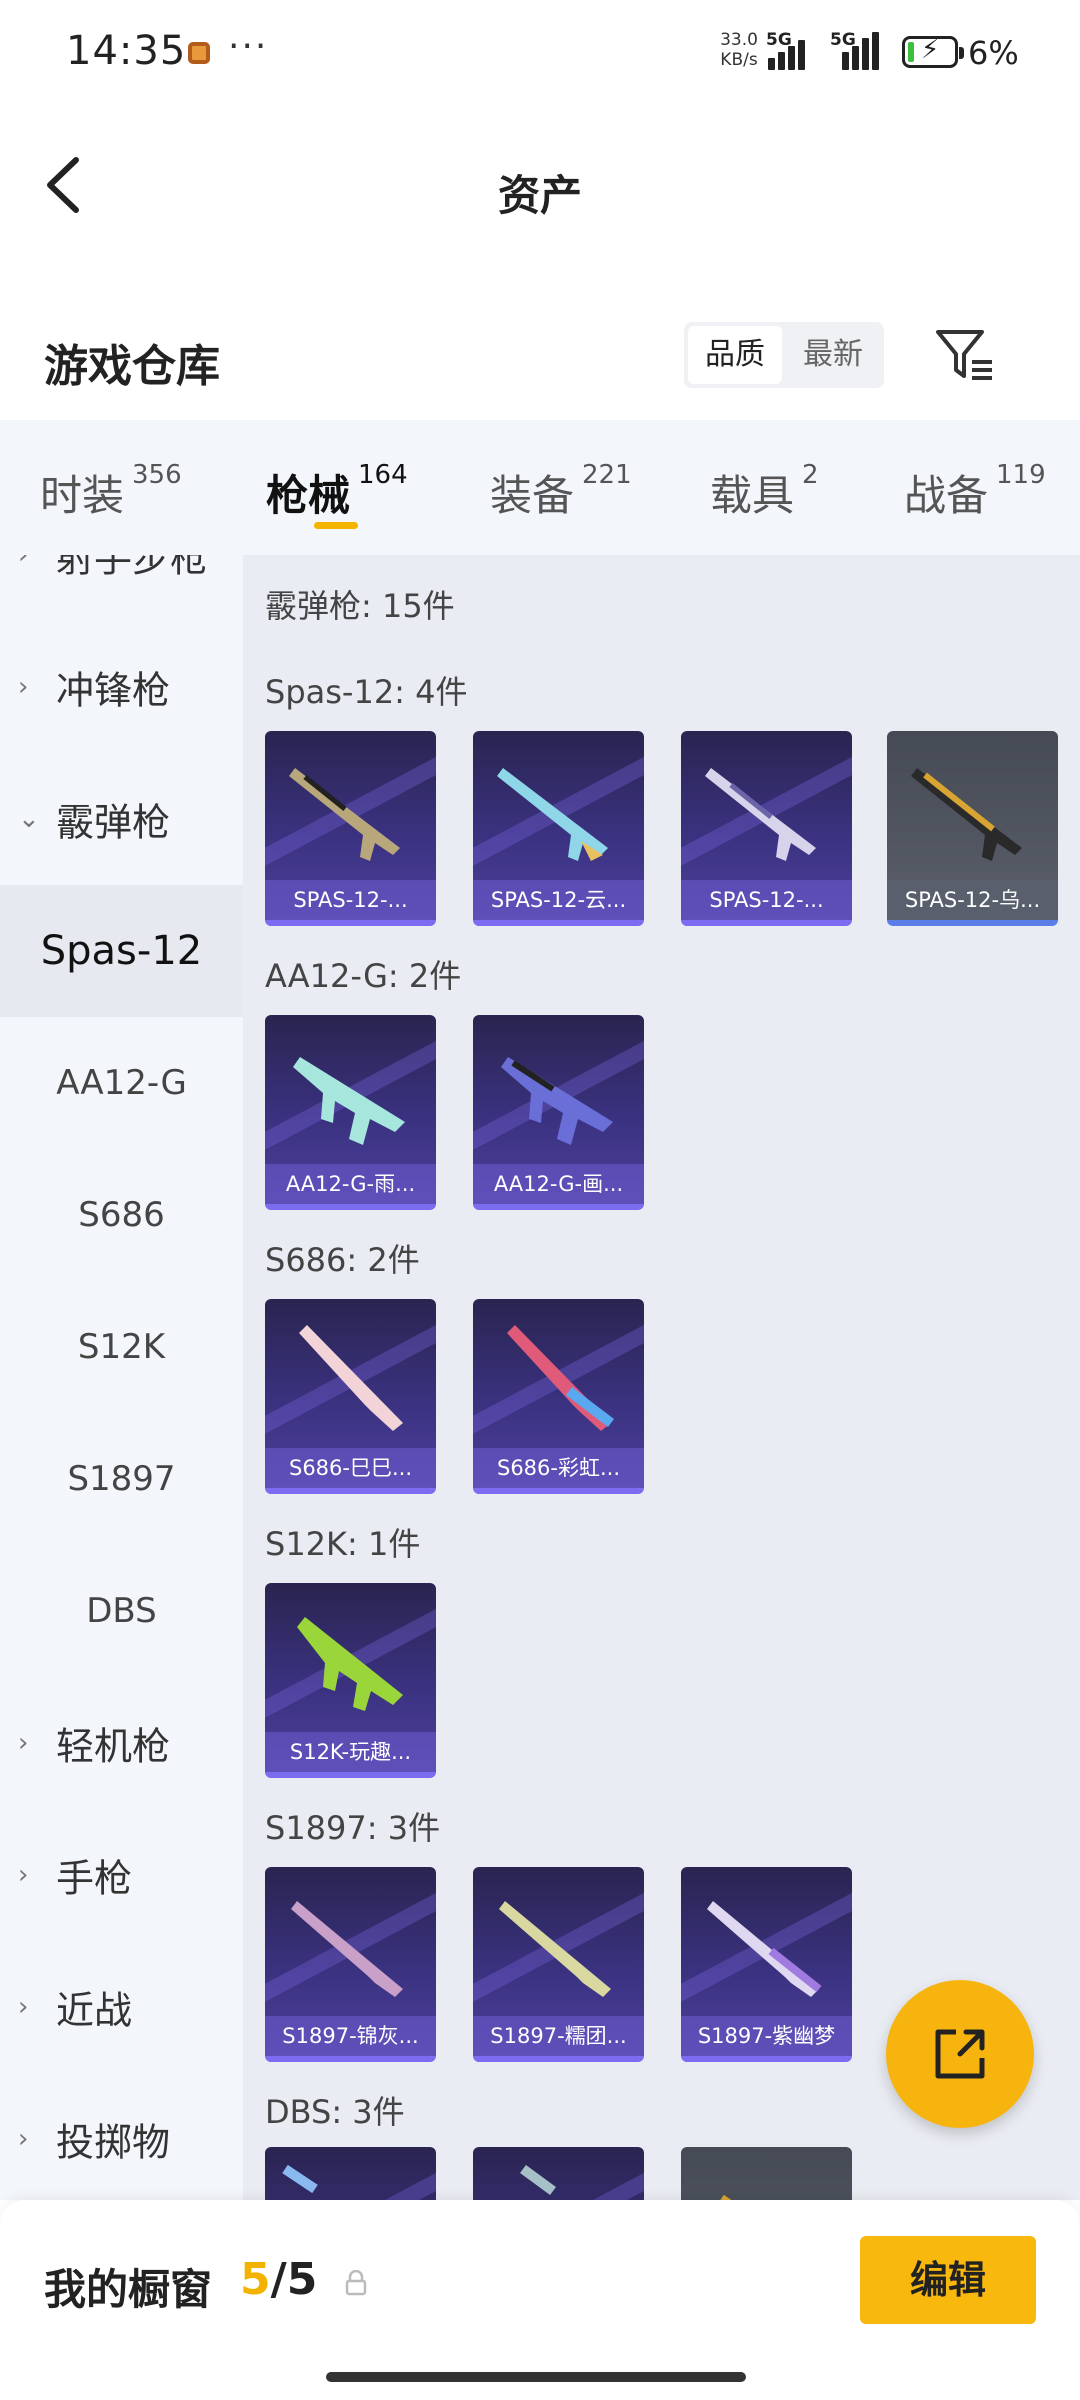 The image size is (1080, 2400). Describe the element at coordinates (536, 2377) in the screenshot. I see `home-indicator` at that location.